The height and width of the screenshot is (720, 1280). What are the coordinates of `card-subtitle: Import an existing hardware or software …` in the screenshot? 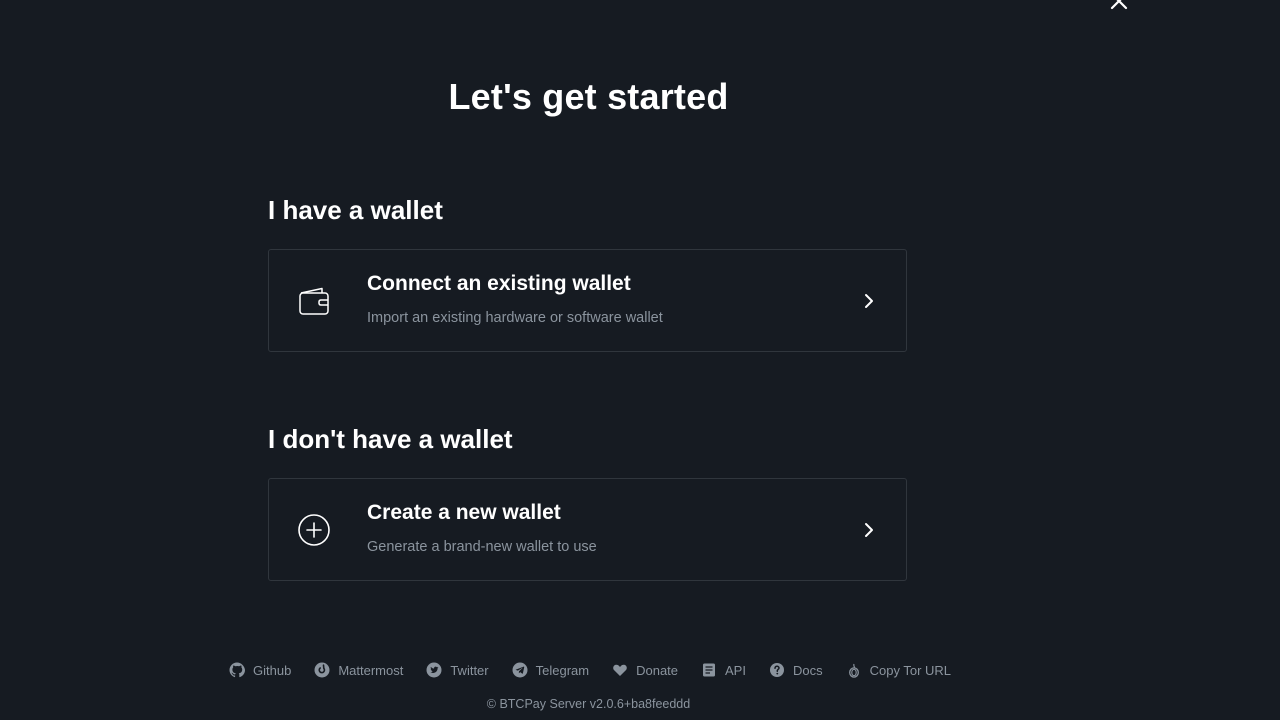 It's located at (515, 318).